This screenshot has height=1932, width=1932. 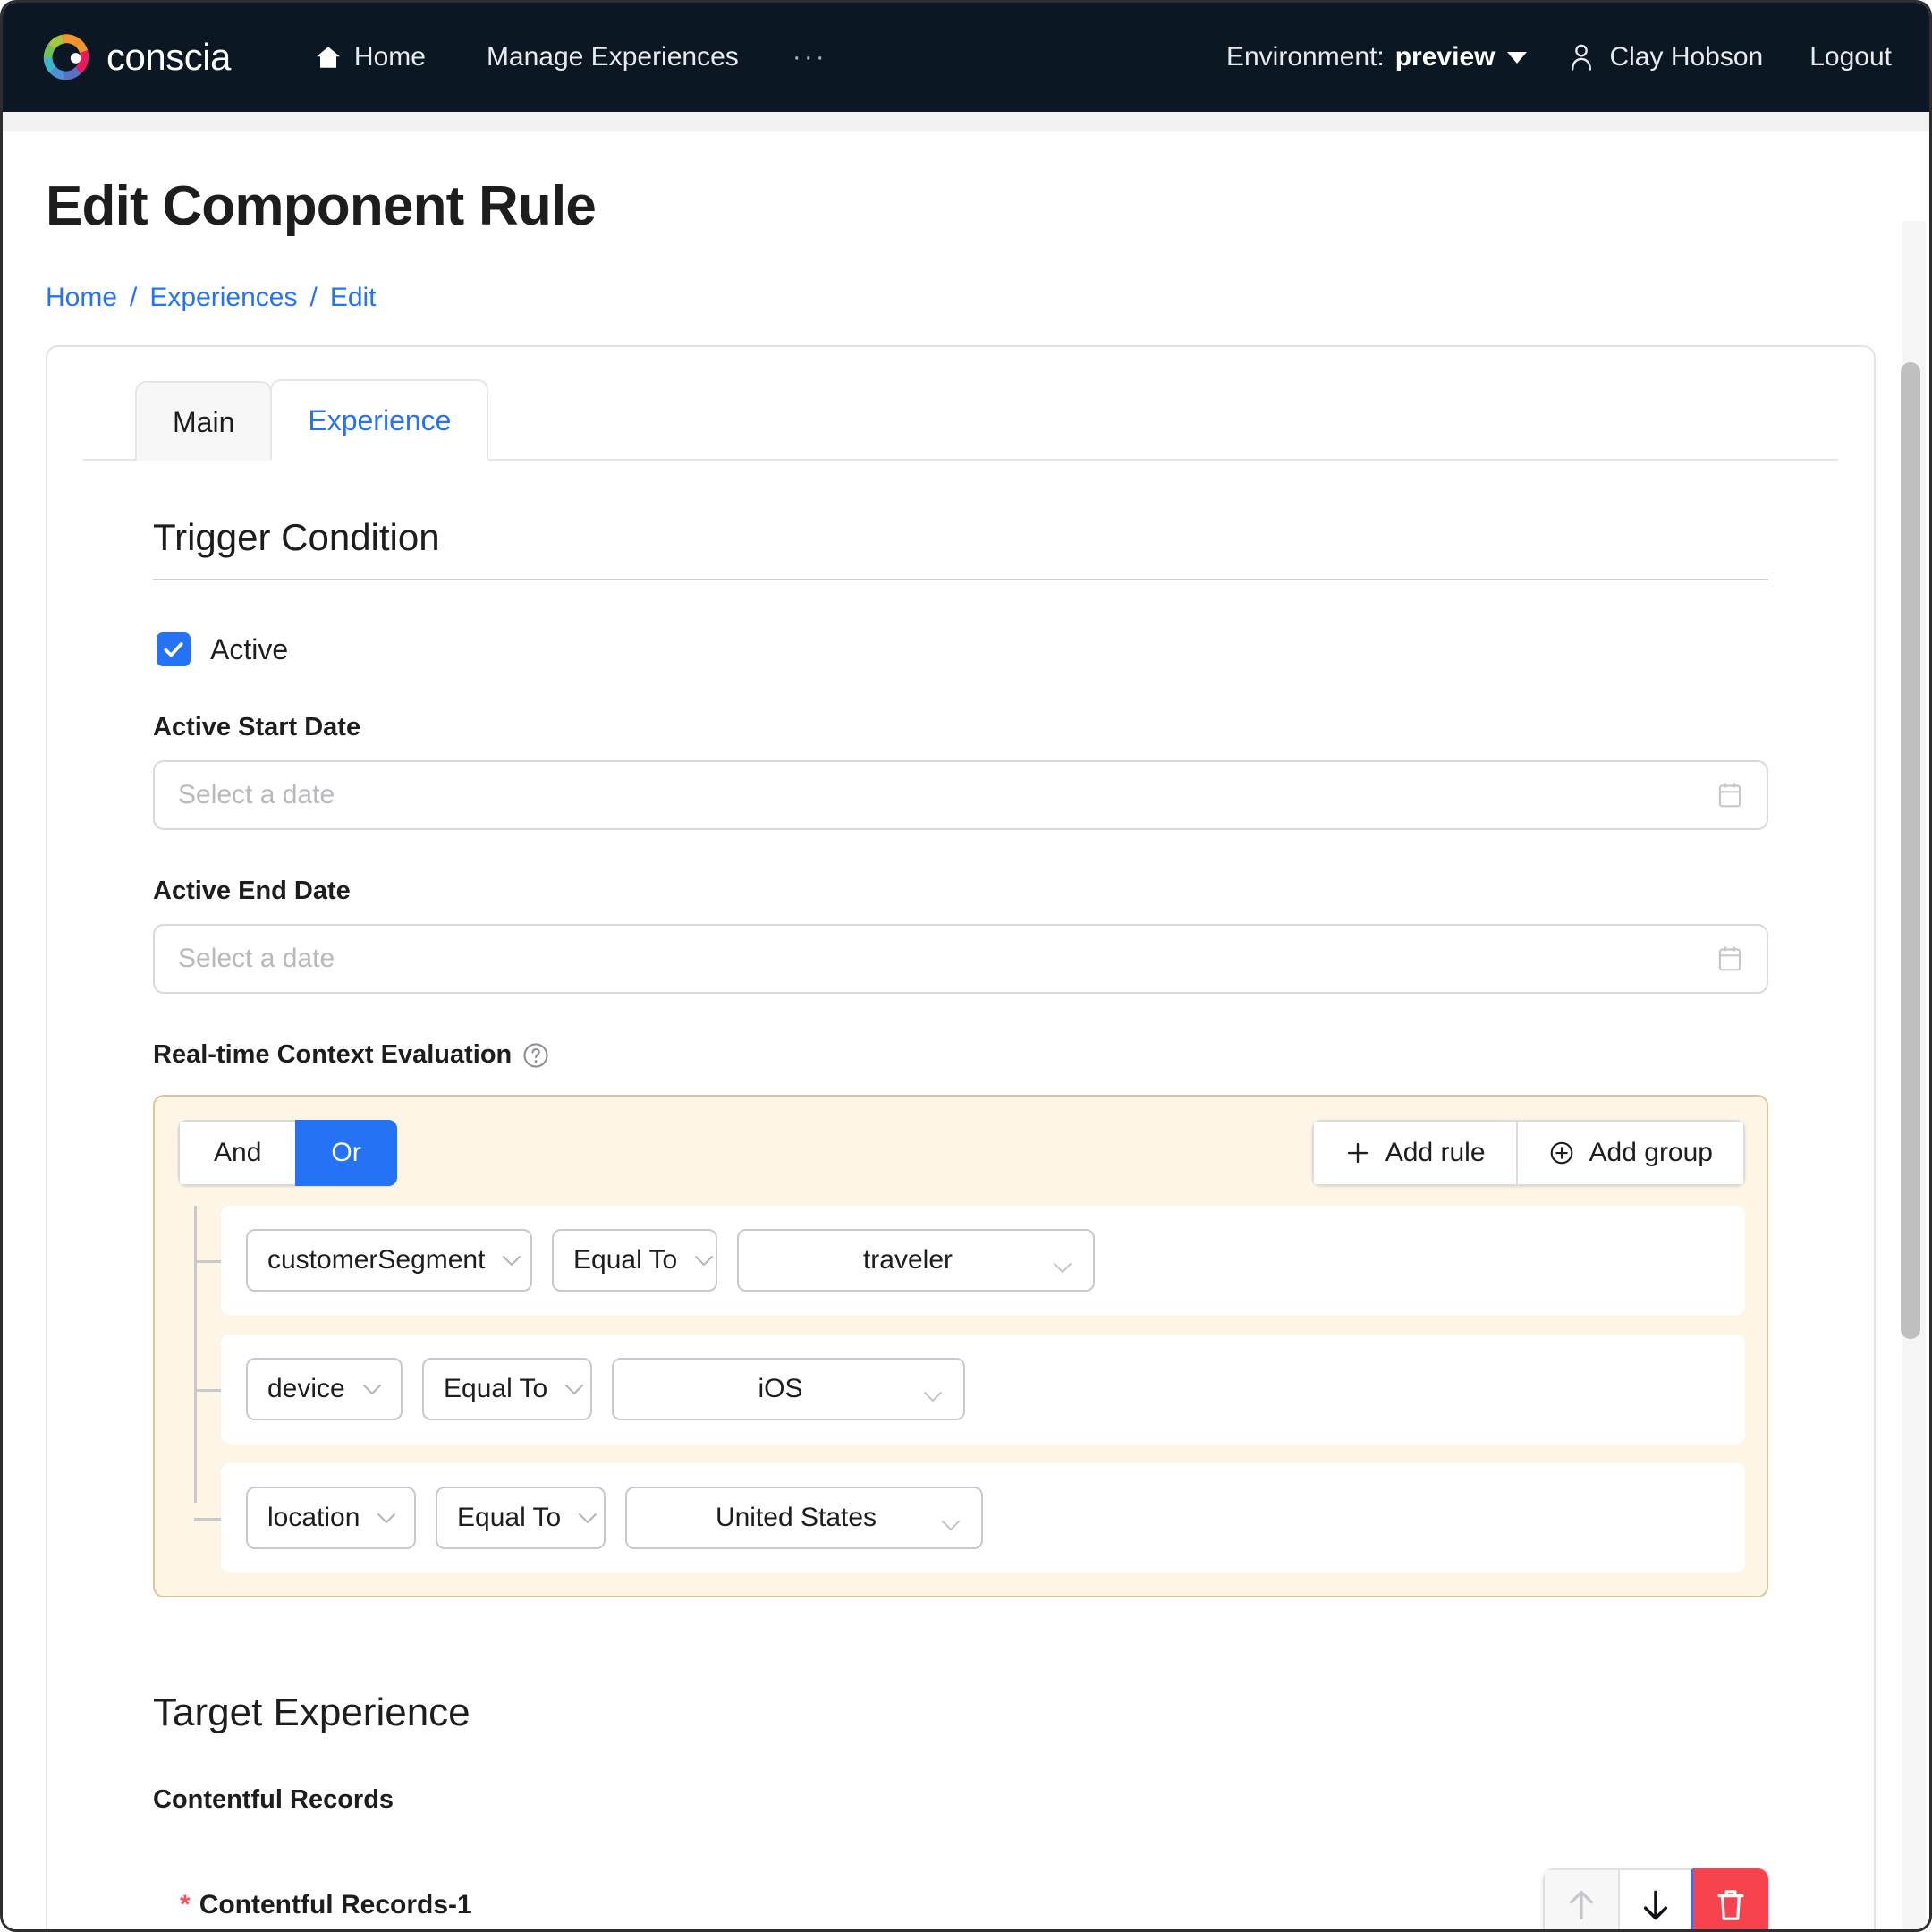 What do you see at coordinates (333, 1054) in the screenshot?
I see `real-time-context-evaluation-label-text: Real-time Context Evaluation` at bounding box center [333, 1054].